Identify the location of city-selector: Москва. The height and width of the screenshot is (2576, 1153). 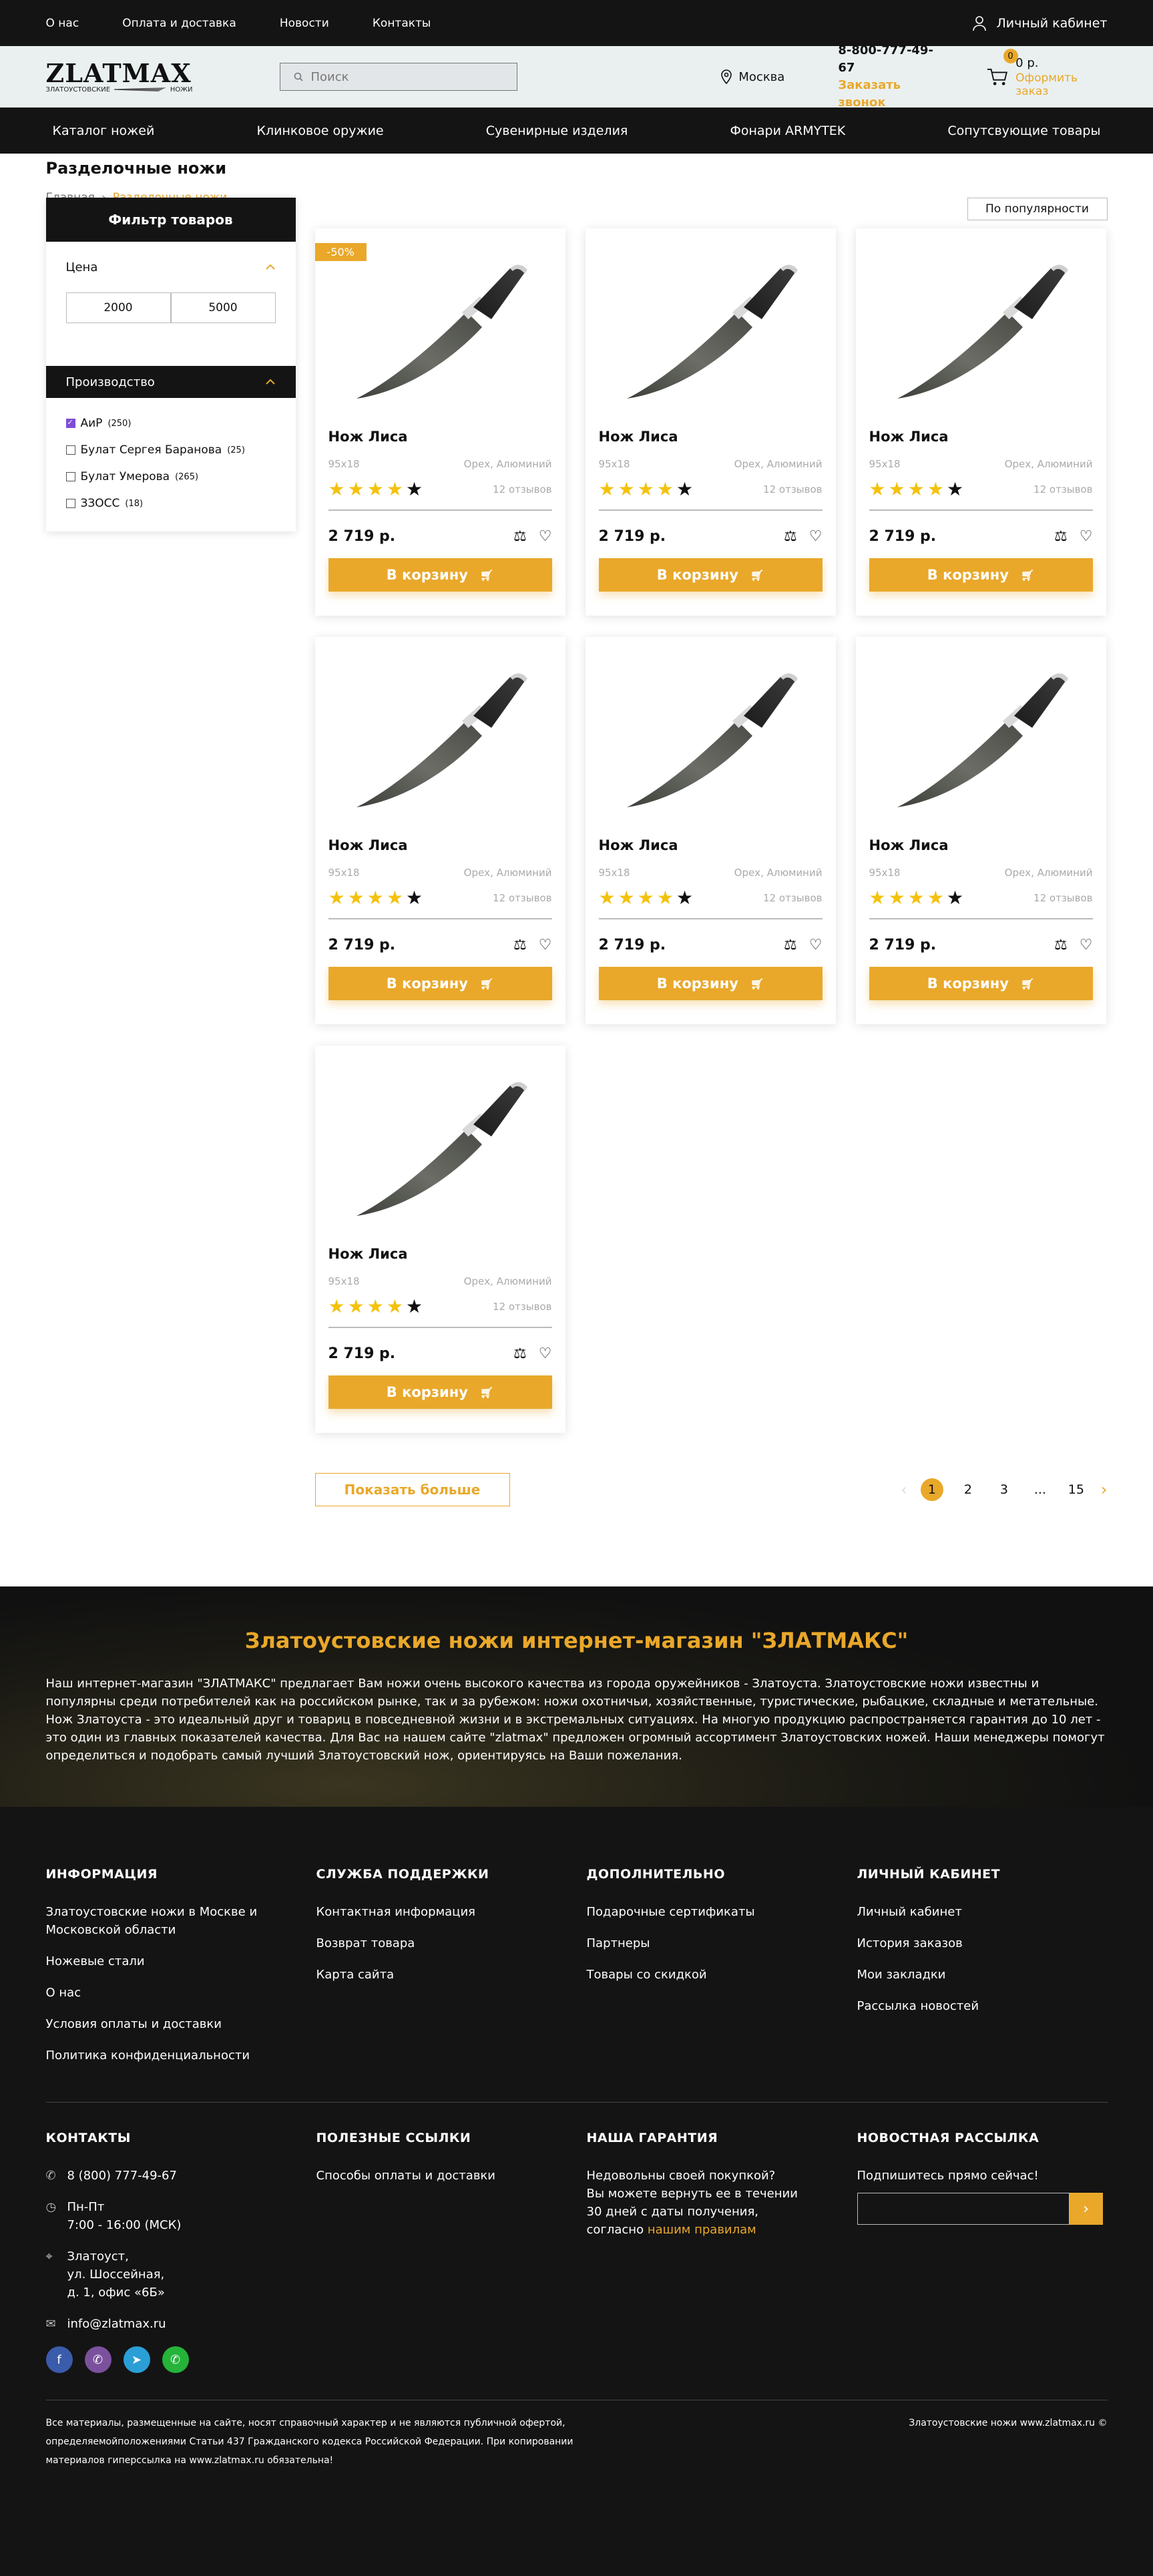
(752, 76).